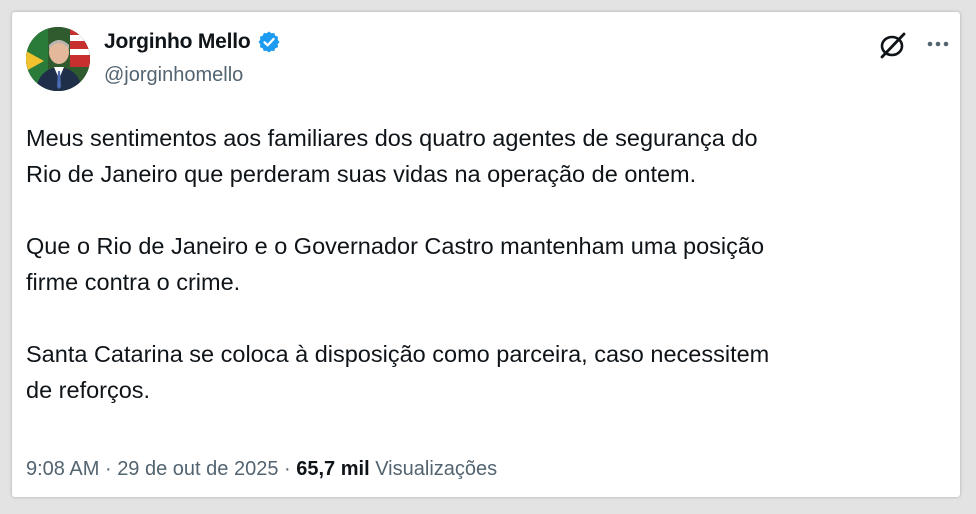 Image resolution: width=976 pixels, height=514 pixels. I want to click on author-display-name: Jorginho Mello, so click(177, 42).